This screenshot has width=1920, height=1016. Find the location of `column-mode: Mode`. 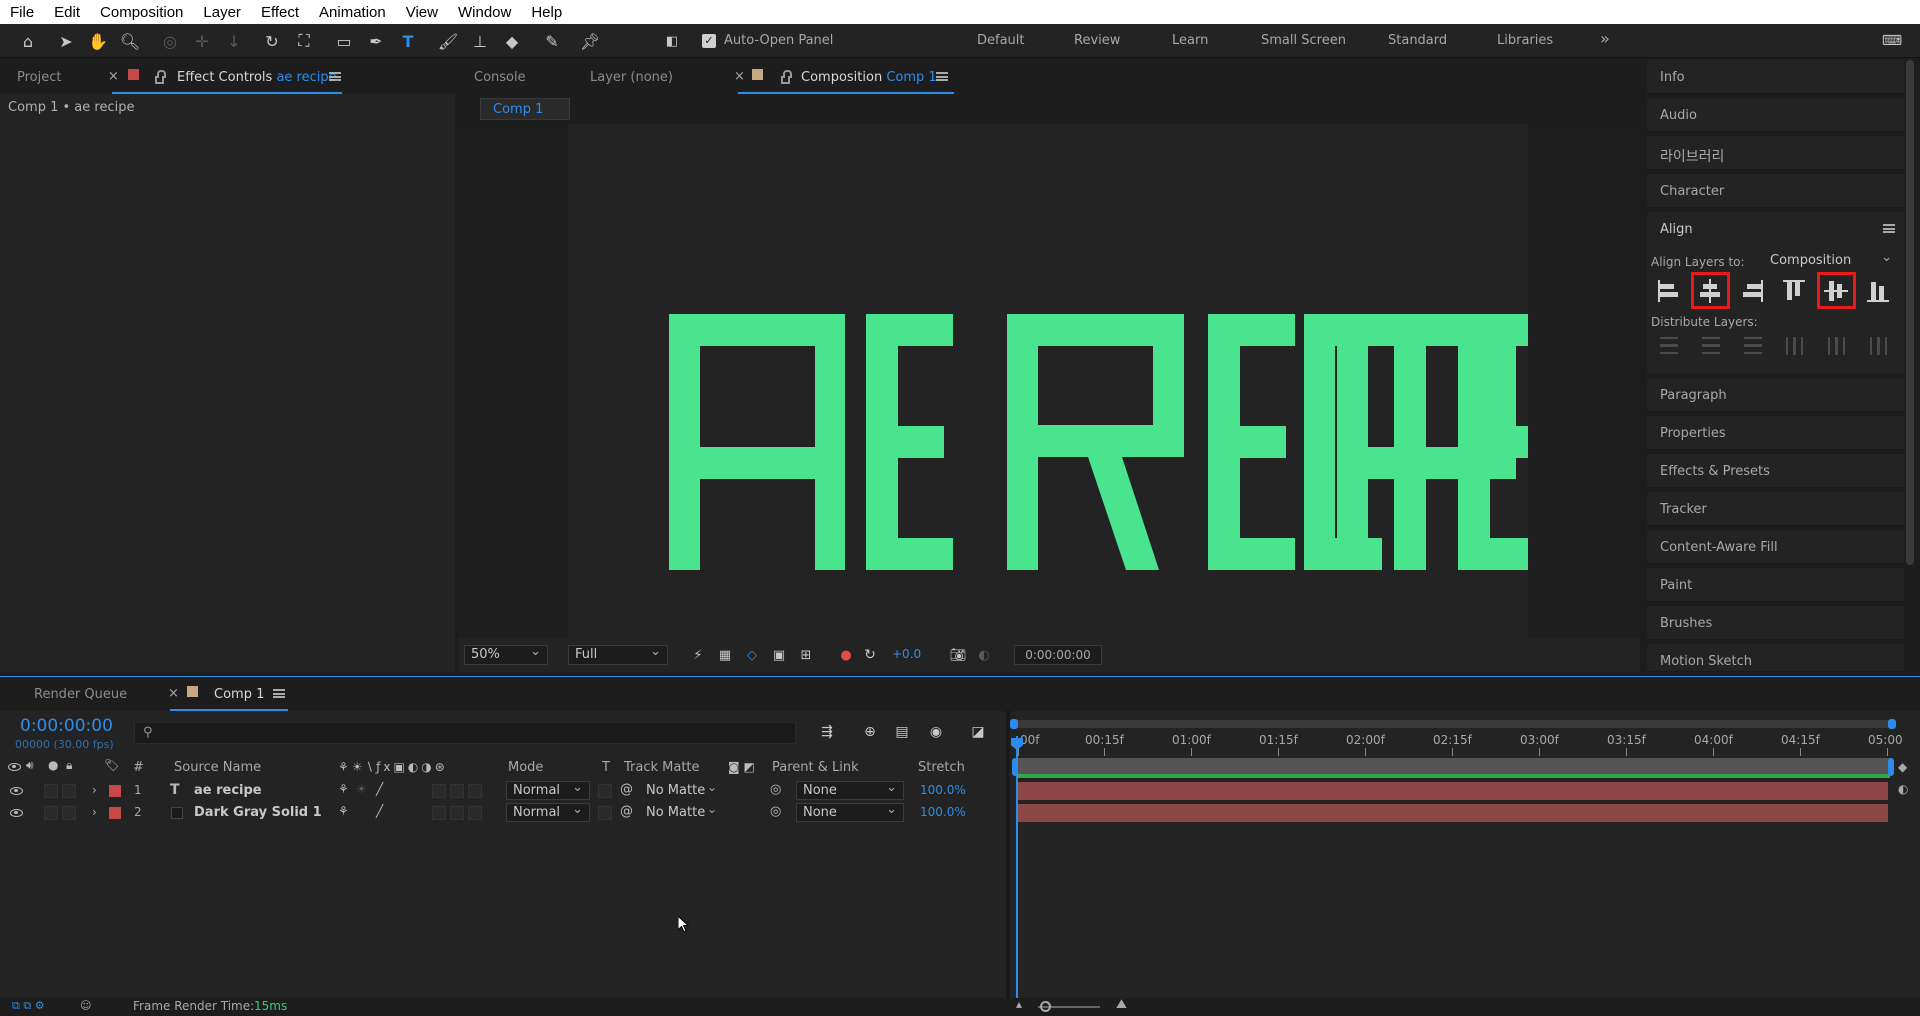

column-mode: Mode is located at coordinates (525, 767).